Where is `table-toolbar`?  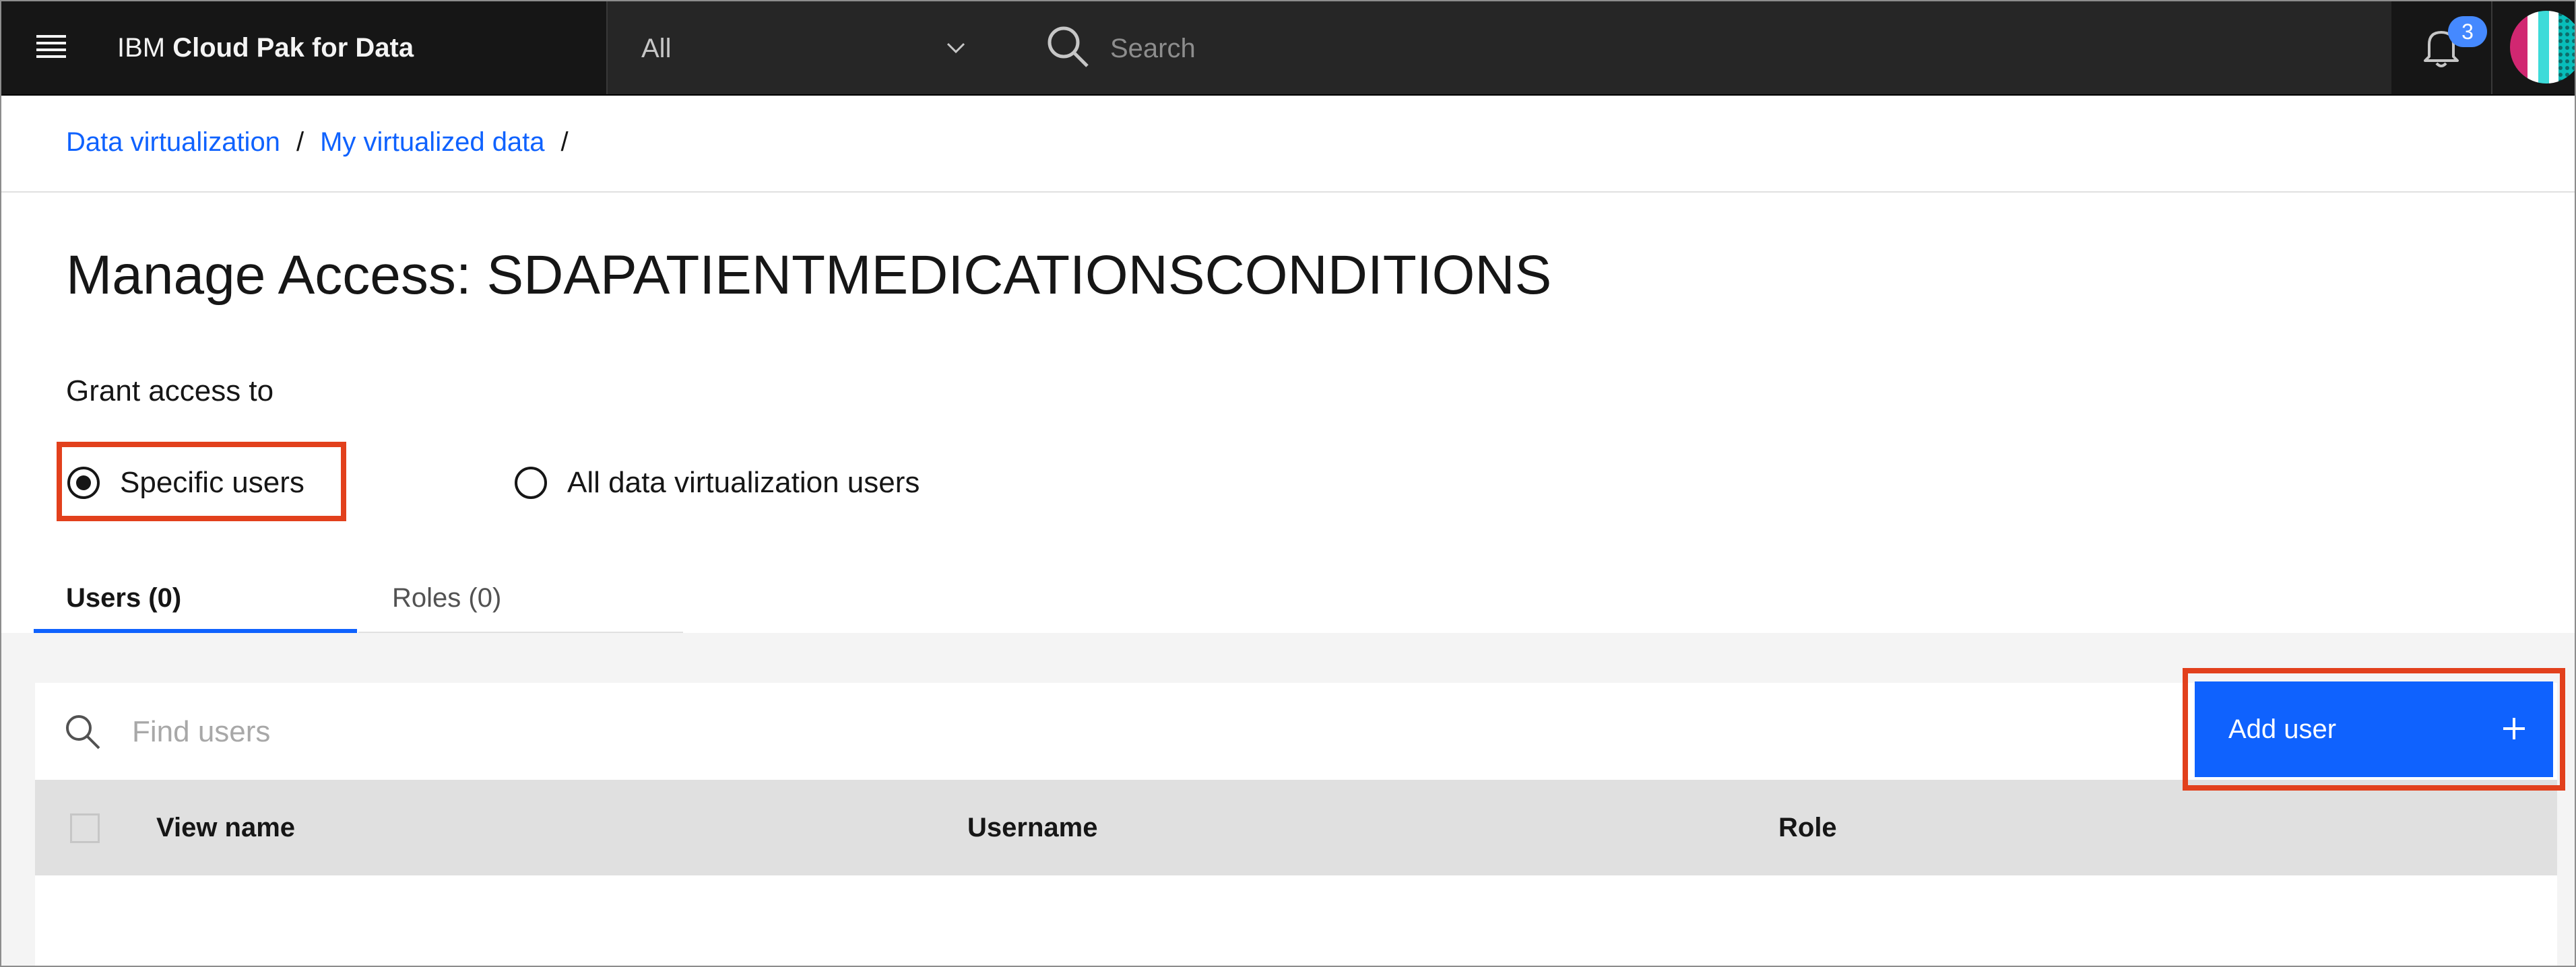
table-toolbar is located at coordinates (1296, 732).